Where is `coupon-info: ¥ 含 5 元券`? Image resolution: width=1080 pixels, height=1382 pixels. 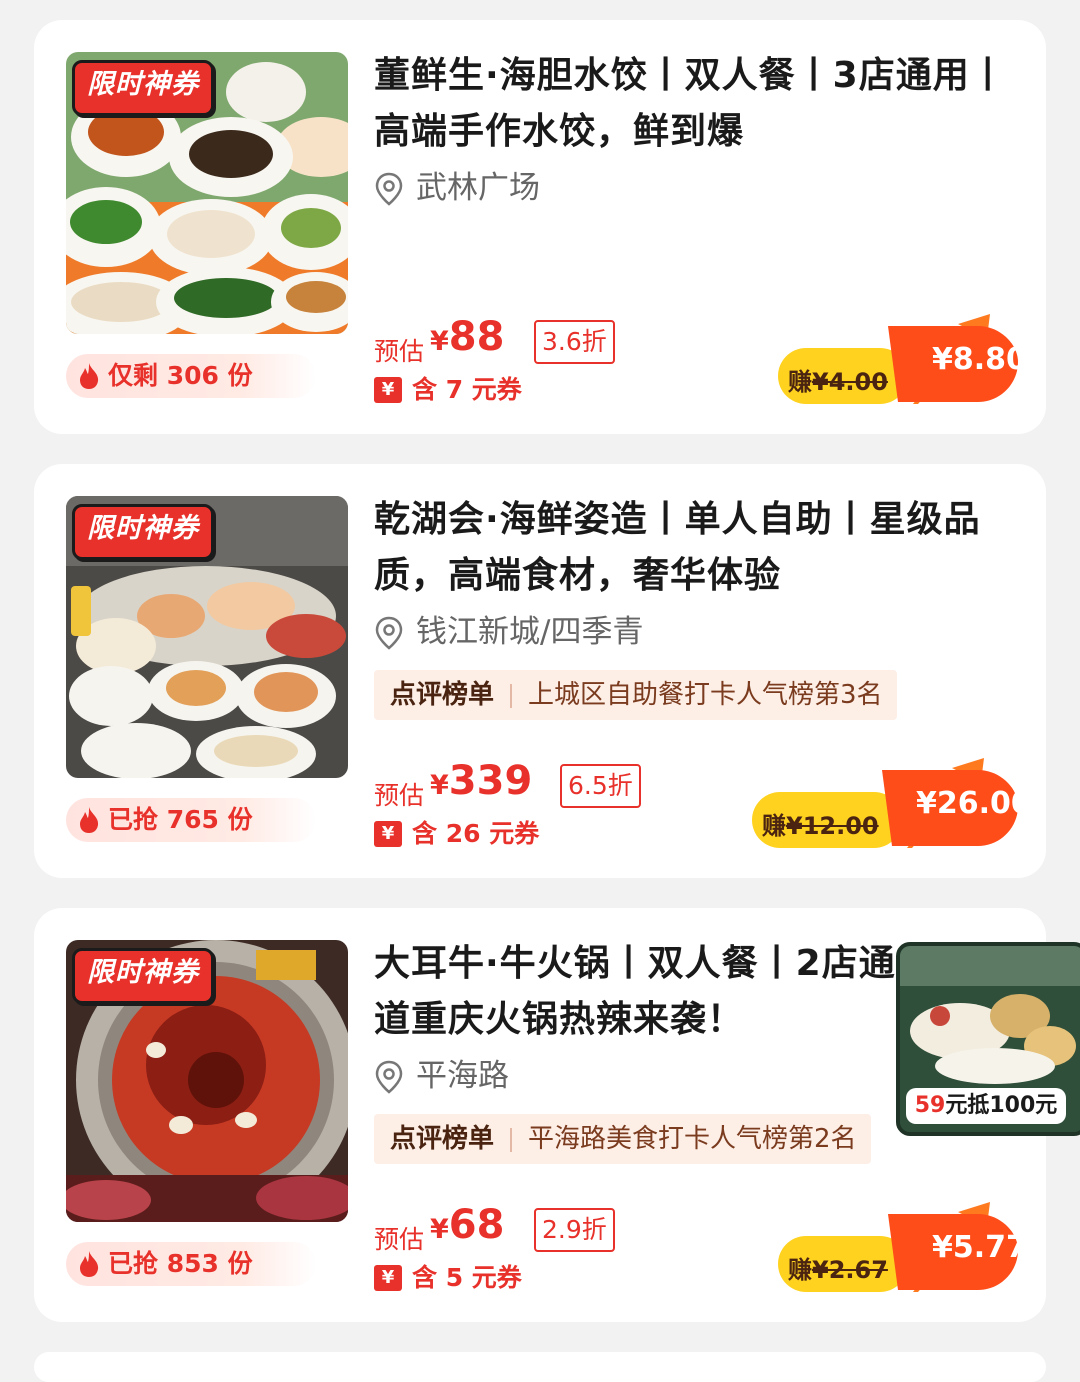 coupon-info: ¥ 含 5 元券 is located at coordinates (474, 1278).